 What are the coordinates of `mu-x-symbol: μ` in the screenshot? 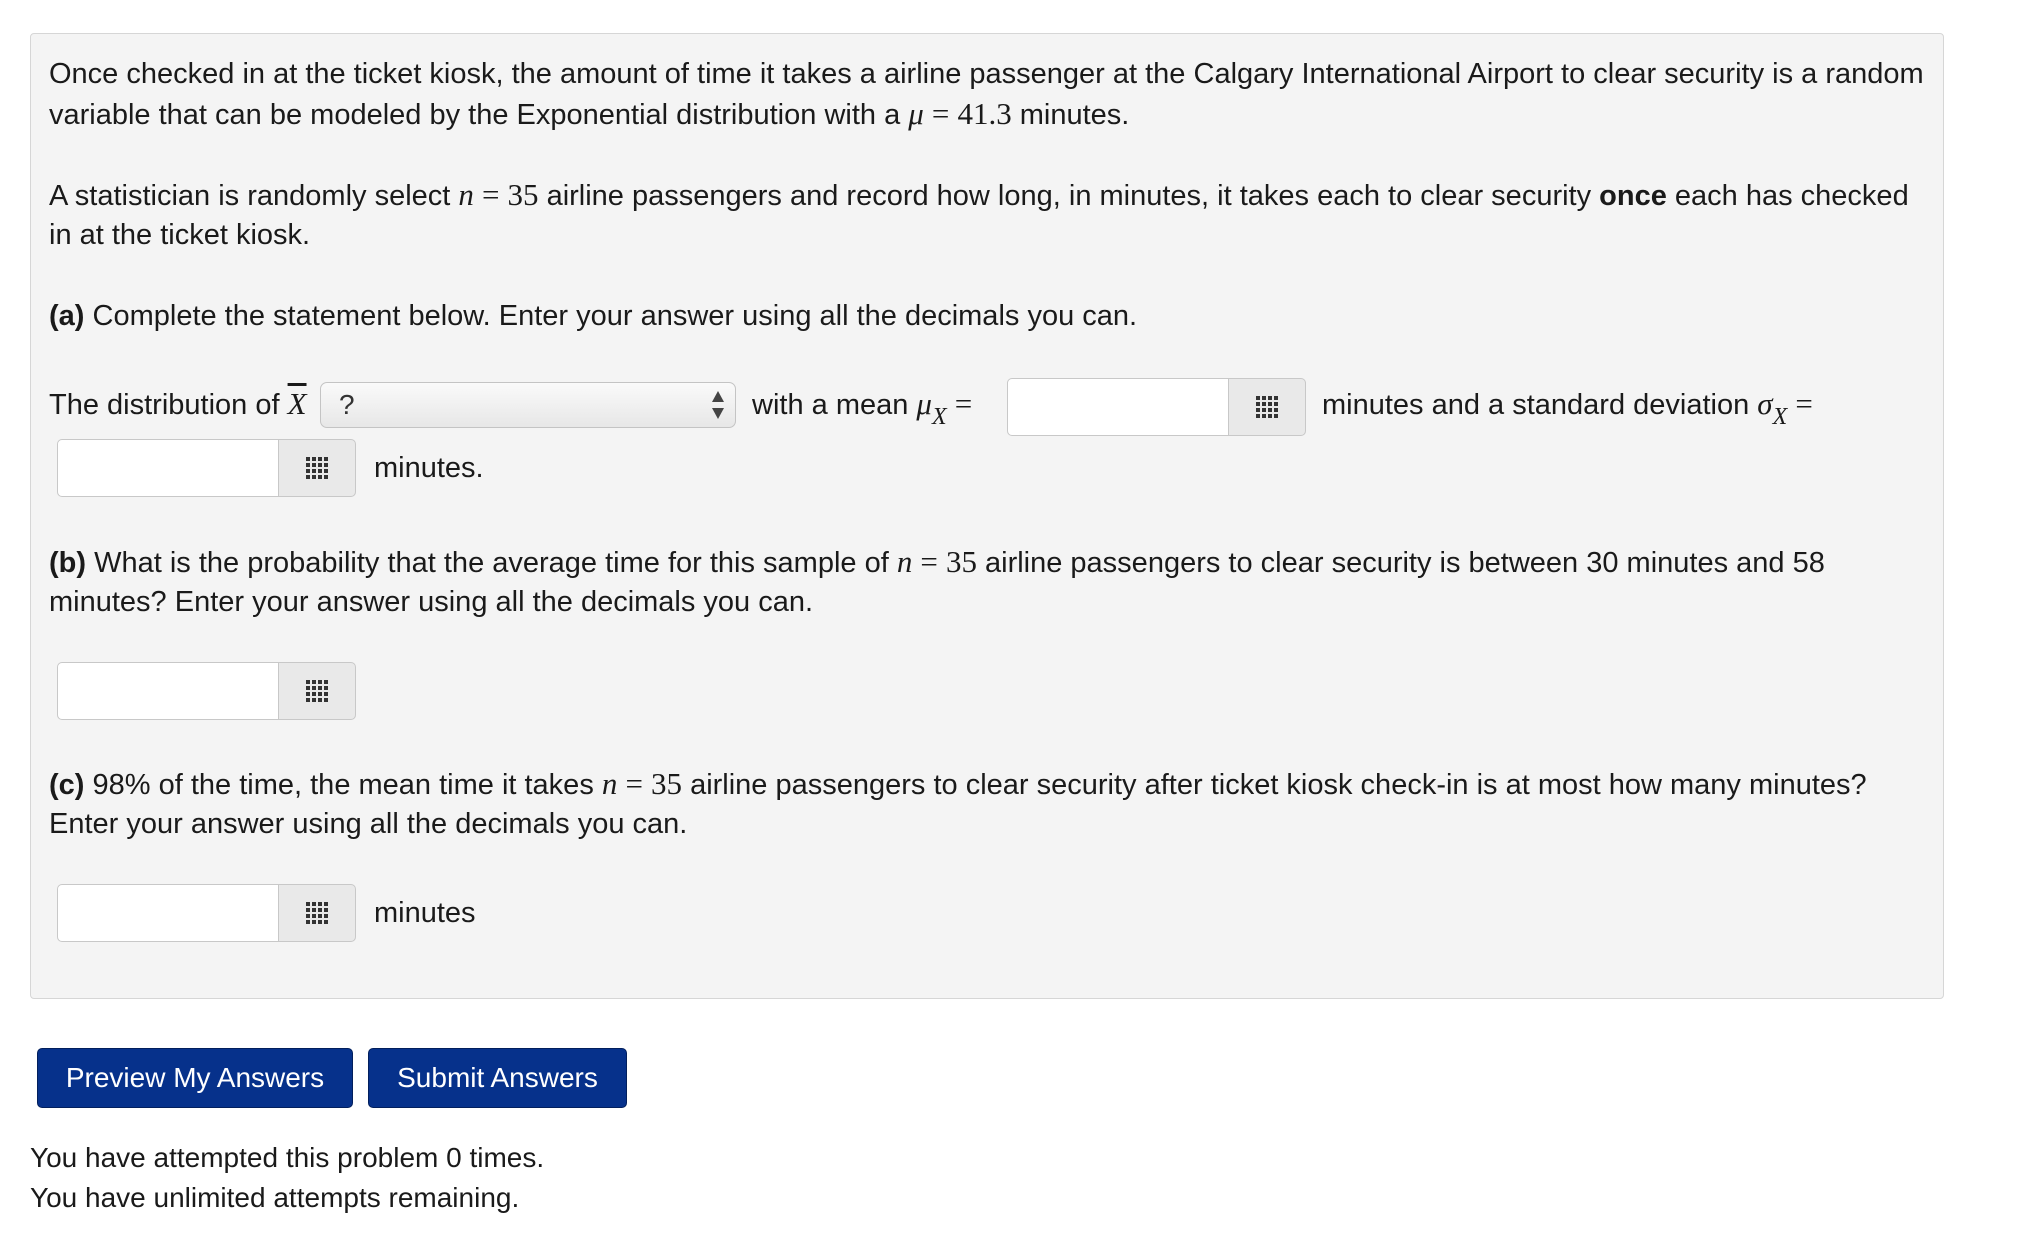 It's located at (924, 403).